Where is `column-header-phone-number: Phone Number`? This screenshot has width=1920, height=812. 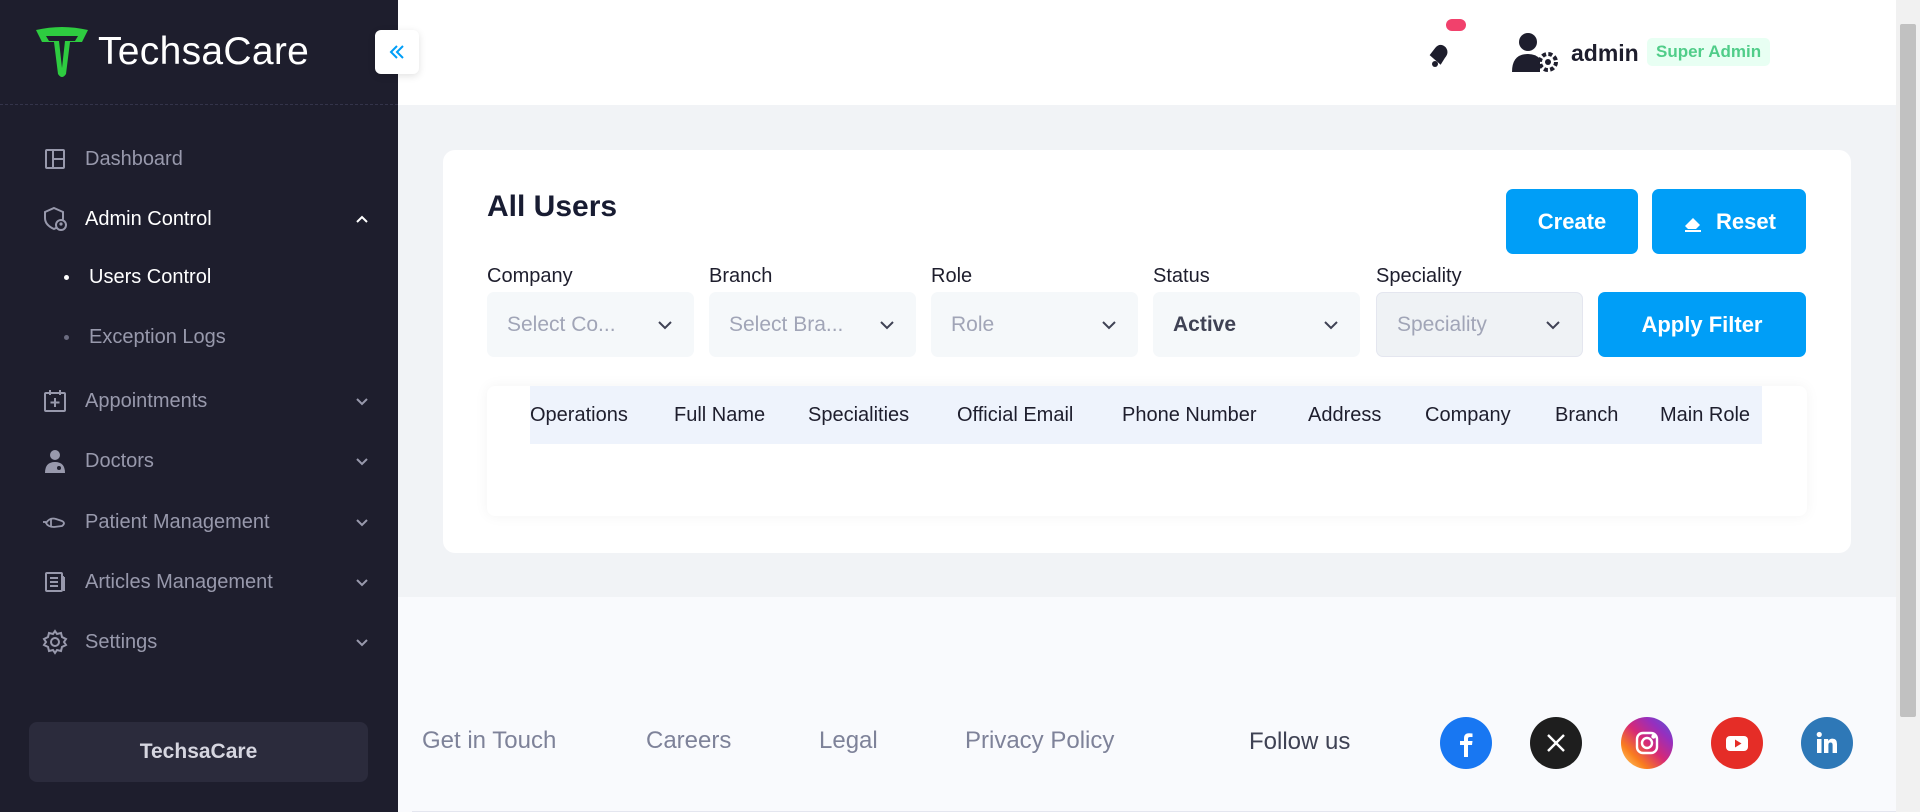 column-header-phone-number: Phone Number is located at coordinates (1189, 415).